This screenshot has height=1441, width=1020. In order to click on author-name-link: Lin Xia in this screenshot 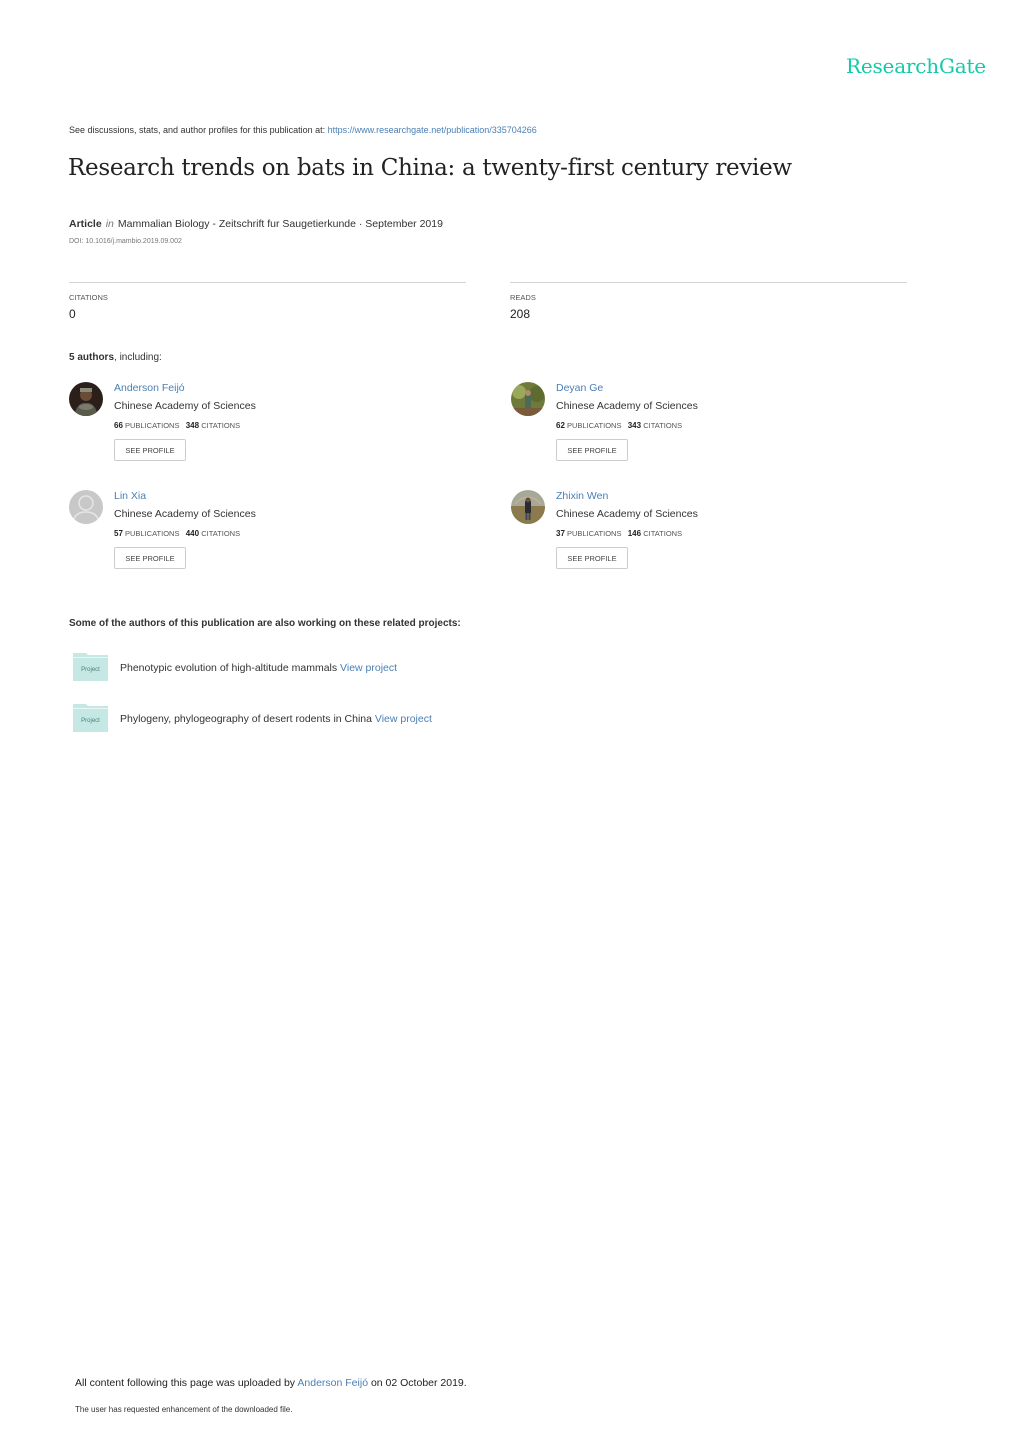, I will do `click(130, 496)`.